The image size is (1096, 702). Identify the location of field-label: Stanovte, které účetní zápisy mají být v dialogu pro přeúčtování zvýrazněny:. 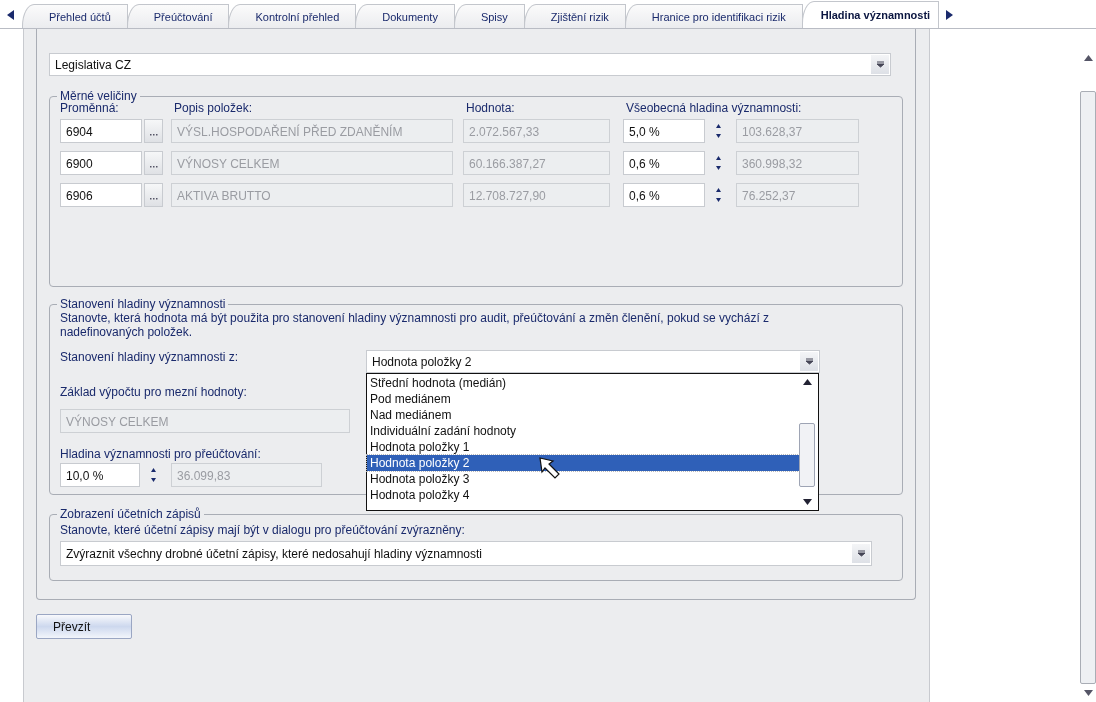
(262, 530).